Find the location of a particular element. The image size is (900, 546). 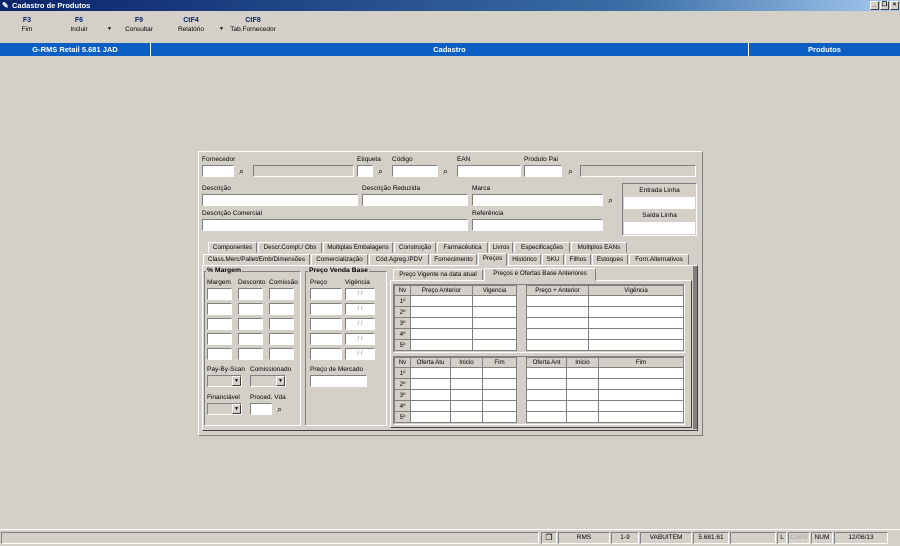

tab-historico: Histórico is located at coordinates (524, 259).